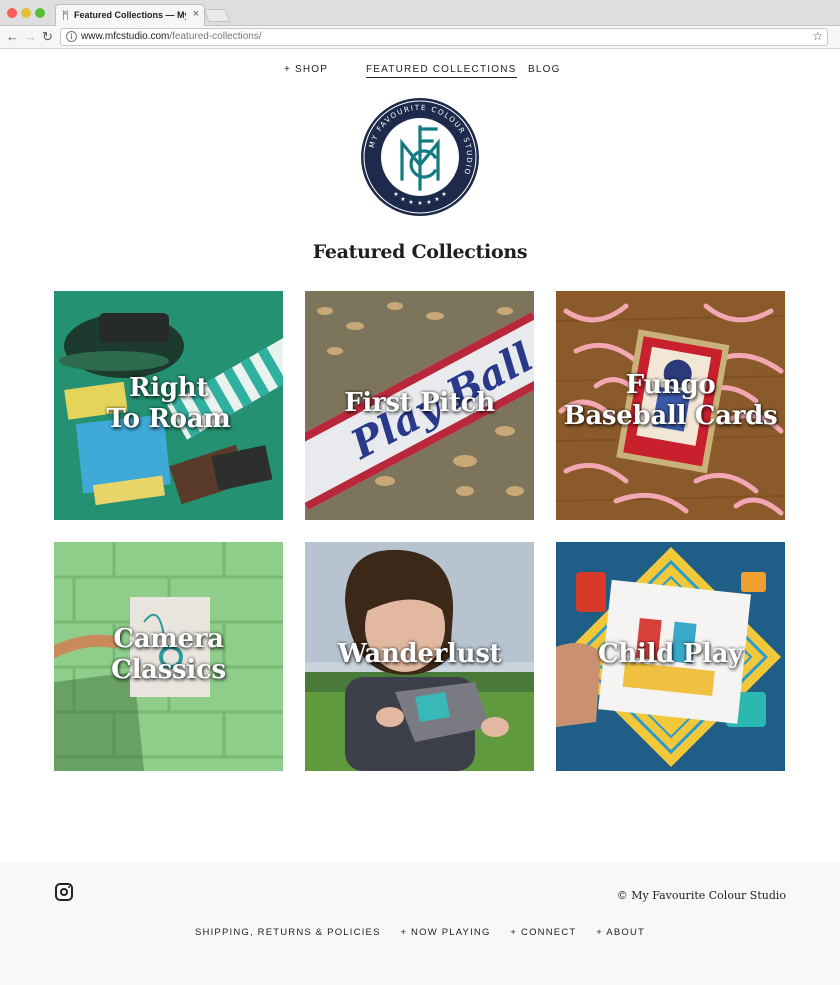 The image size is (840, 985). I want to click on collection-title: Wanderlust, so click(419, 654).